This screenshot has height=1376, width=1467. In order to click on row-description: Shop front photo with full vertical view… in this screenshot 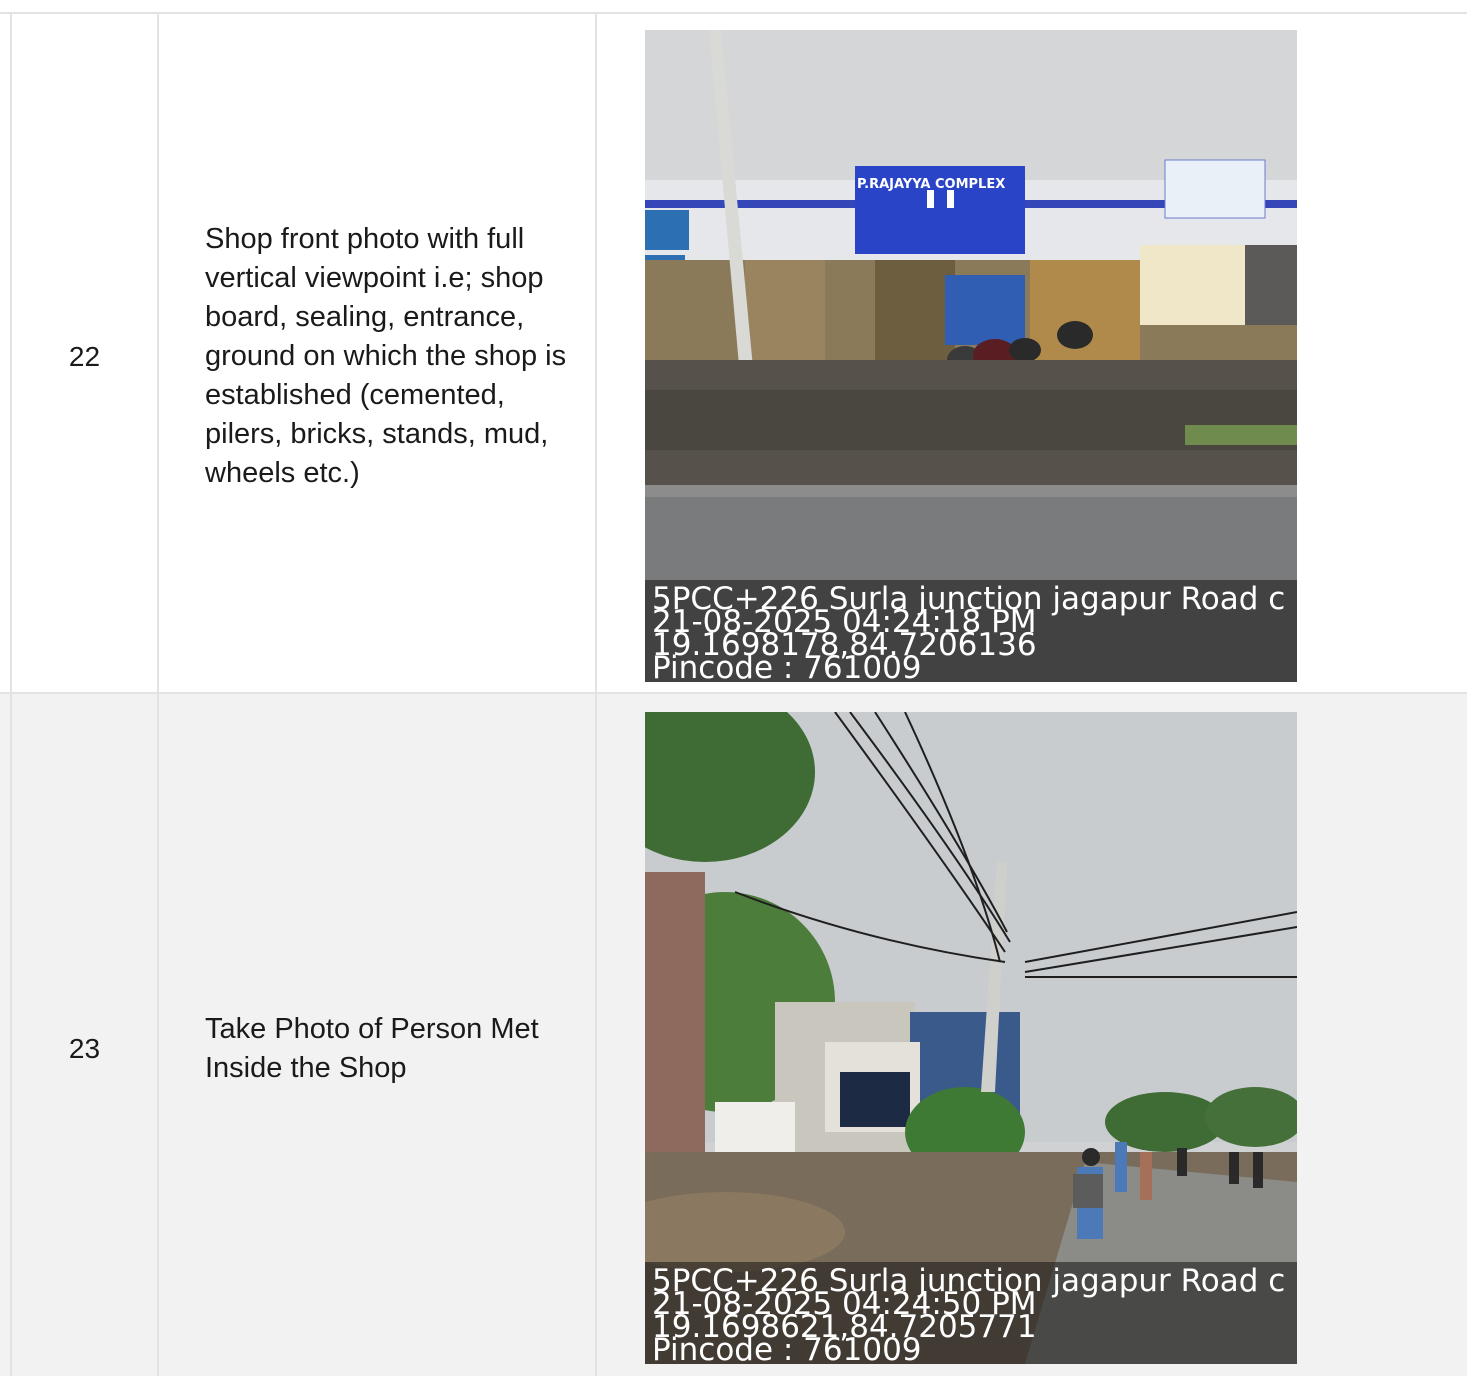, I will do `click(386, 356)`.